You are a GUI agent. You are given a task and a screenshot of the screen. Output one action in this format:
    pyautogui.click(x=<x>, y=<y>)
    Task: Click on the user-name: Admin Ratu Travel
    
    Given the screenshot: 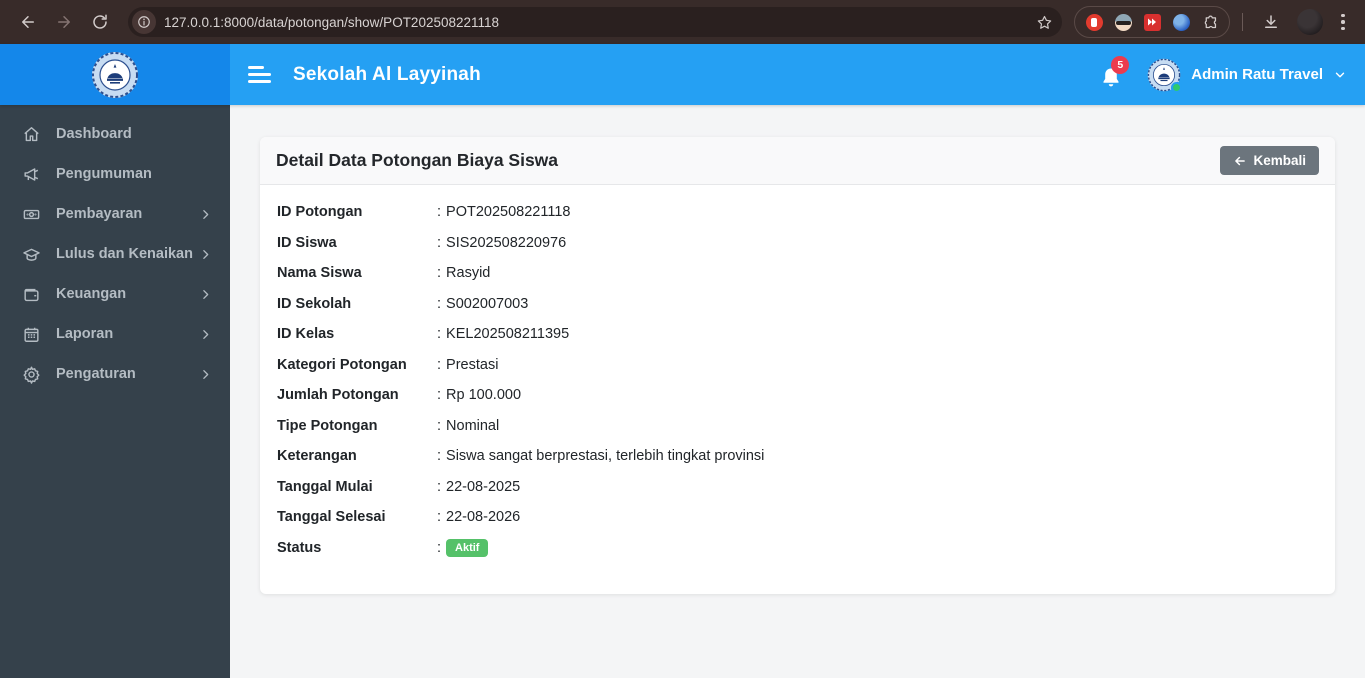 What is the action you would take?
    pyautogui.click(x=1257, y=74)
    